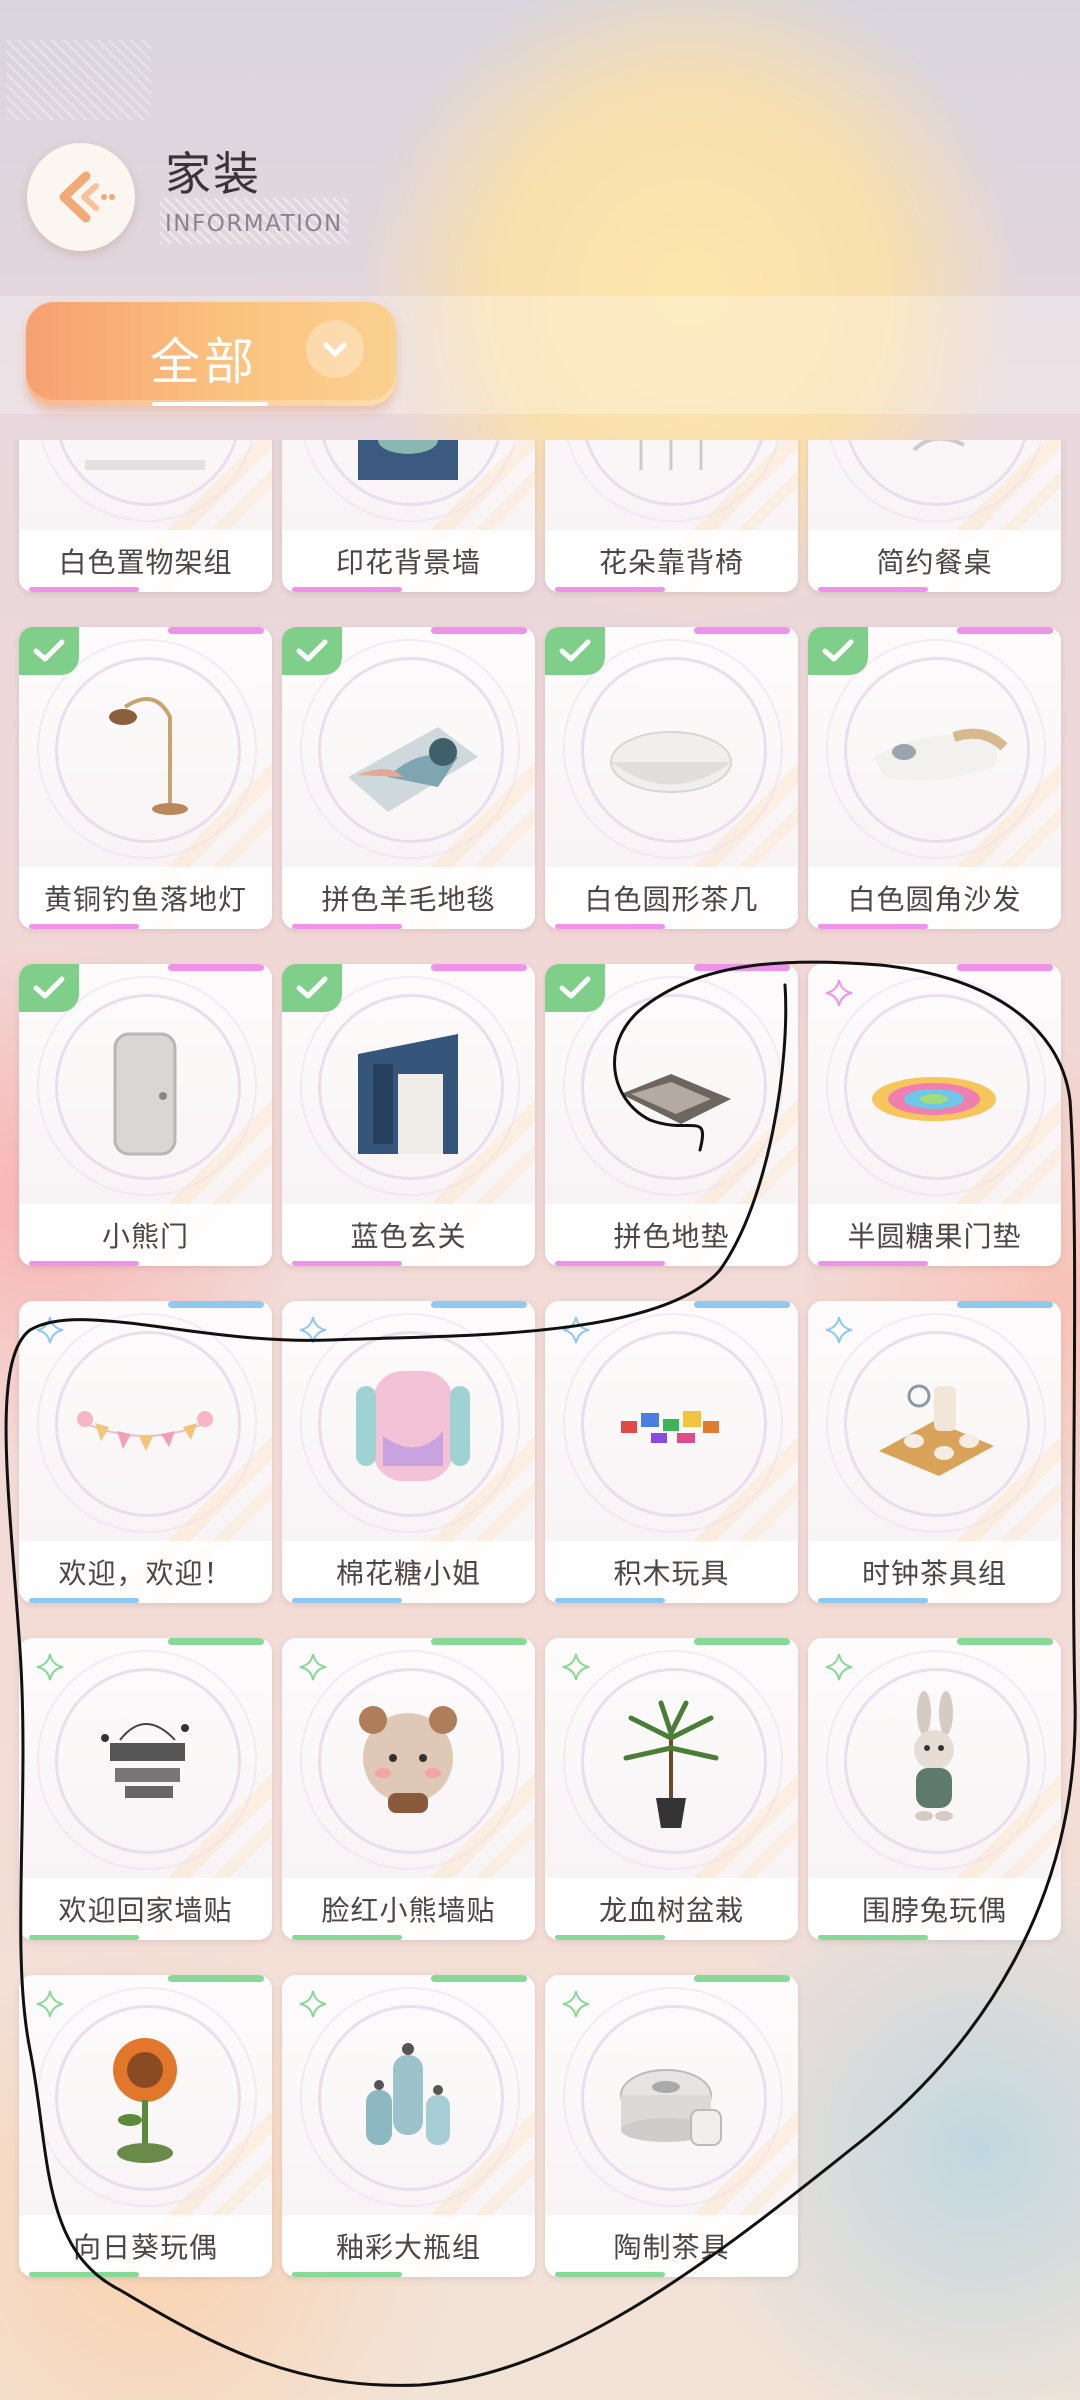 The width and height of the screenshot is (1080, 2400). I want to click on page-subtitle: INFORMATION, so click(254, 224).